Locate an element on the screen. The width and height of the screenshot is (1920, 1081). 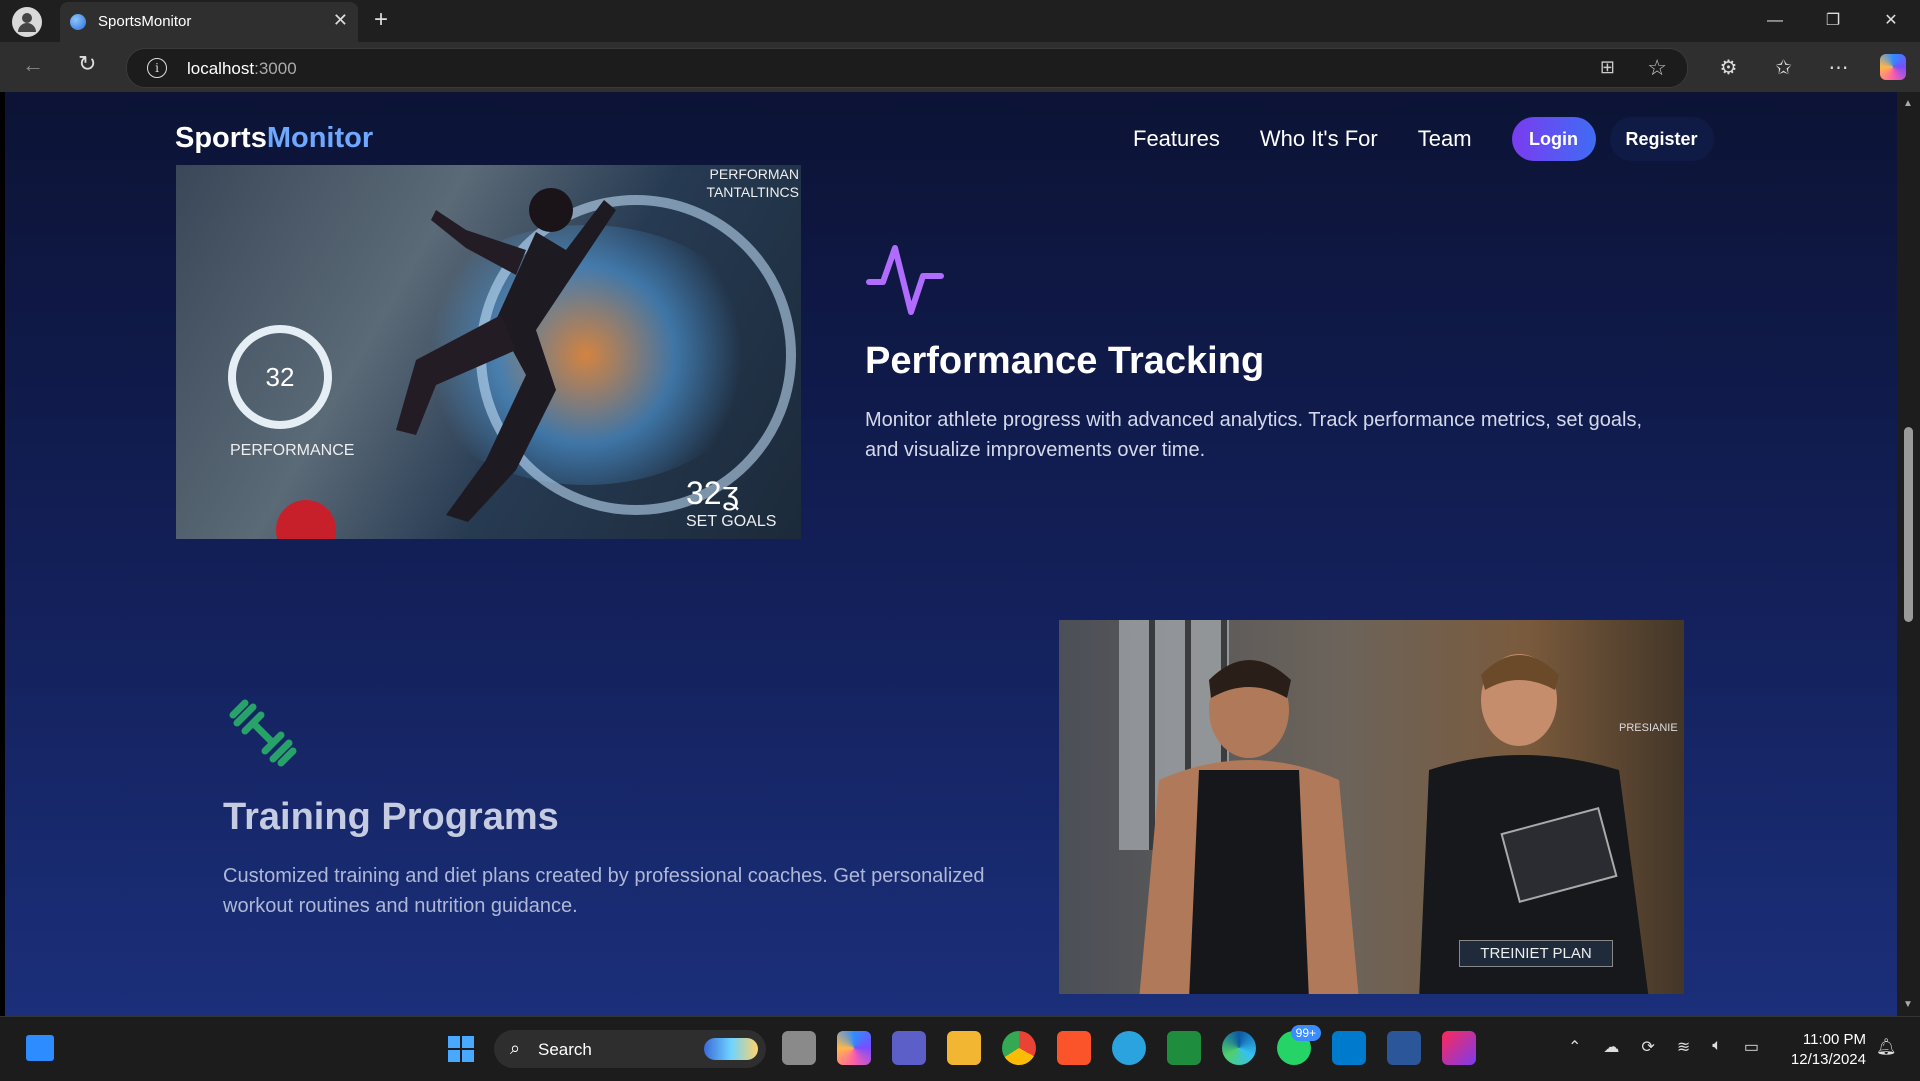
sync-icon: ⟳ is located at coordinates (1647, 1047).